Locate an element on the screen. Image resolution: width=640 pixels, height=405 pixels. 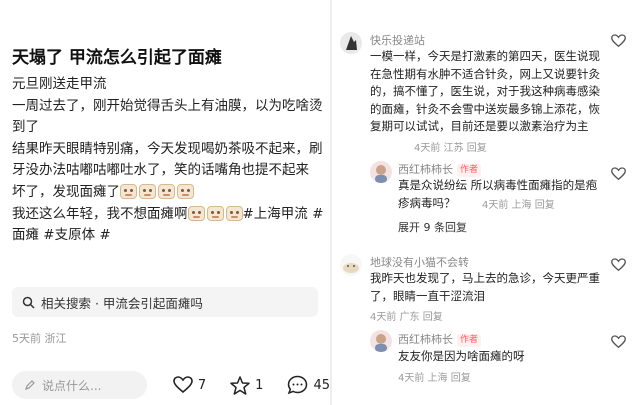
comment-count: 45 is located at coordinates (321, 385).